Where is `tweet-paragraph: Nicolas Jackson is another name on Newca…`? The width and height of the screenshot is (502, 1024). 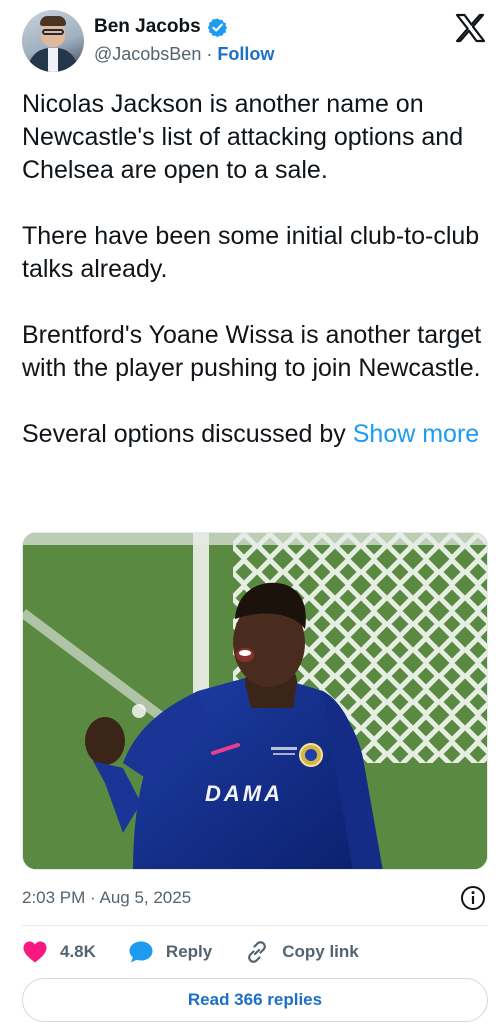 tweet-paragraph: Nicolas Jackson is another name on Newca… is located at coordinates (243, 137).